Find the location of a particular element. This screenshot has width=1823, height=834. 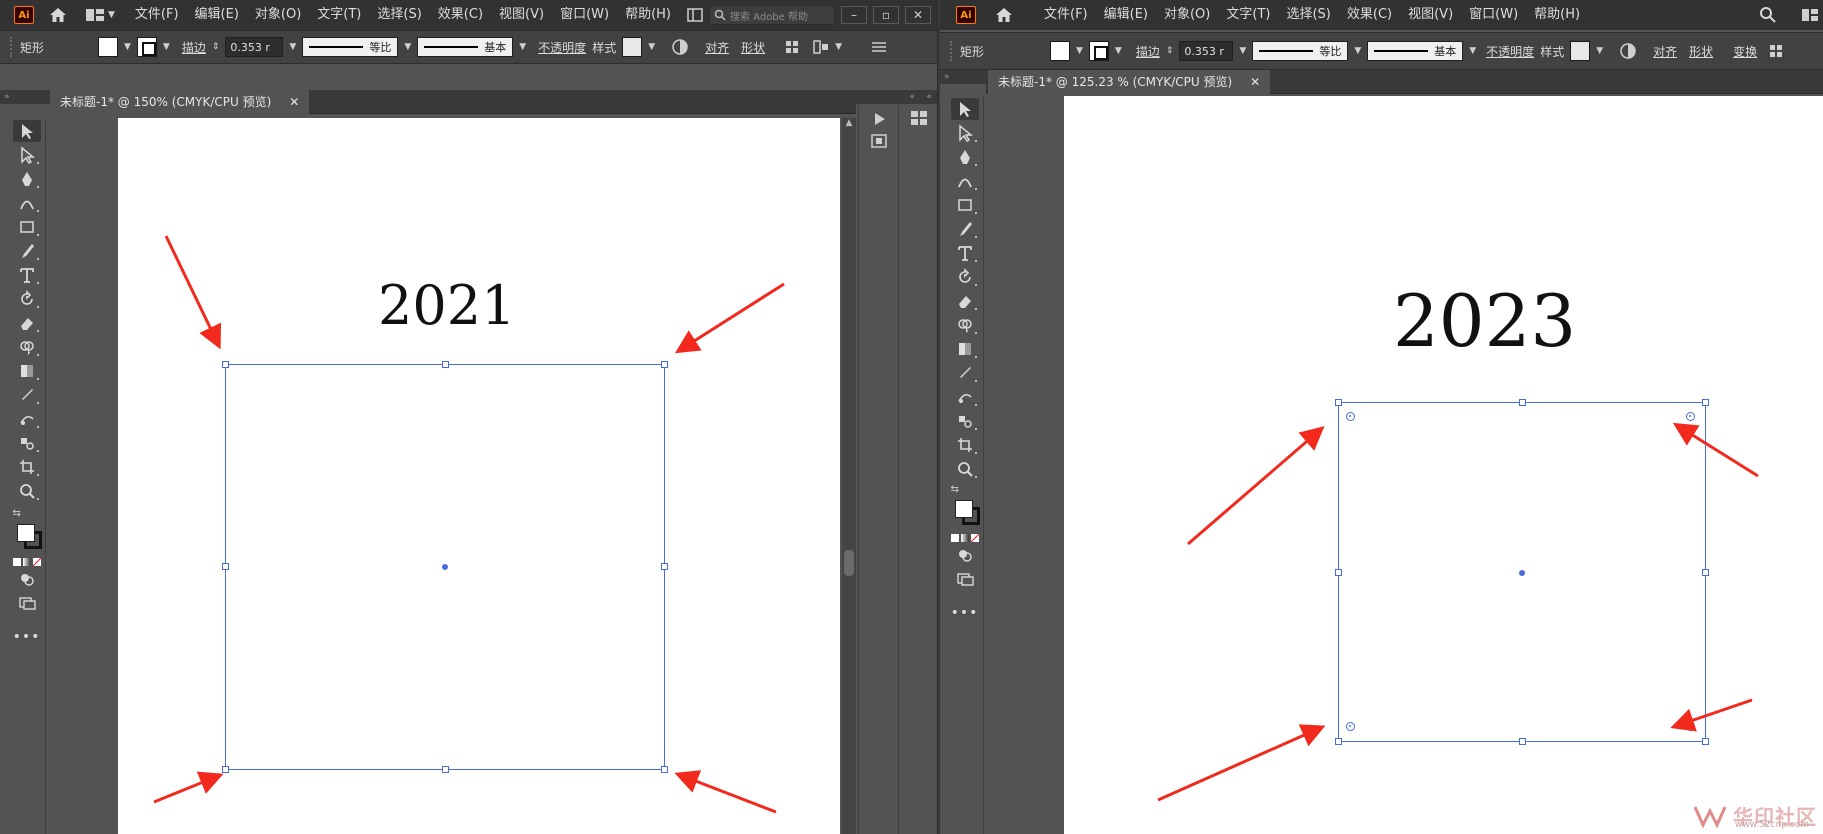

opacity-link: 不透明度 is located at coordinates (1510, 51).